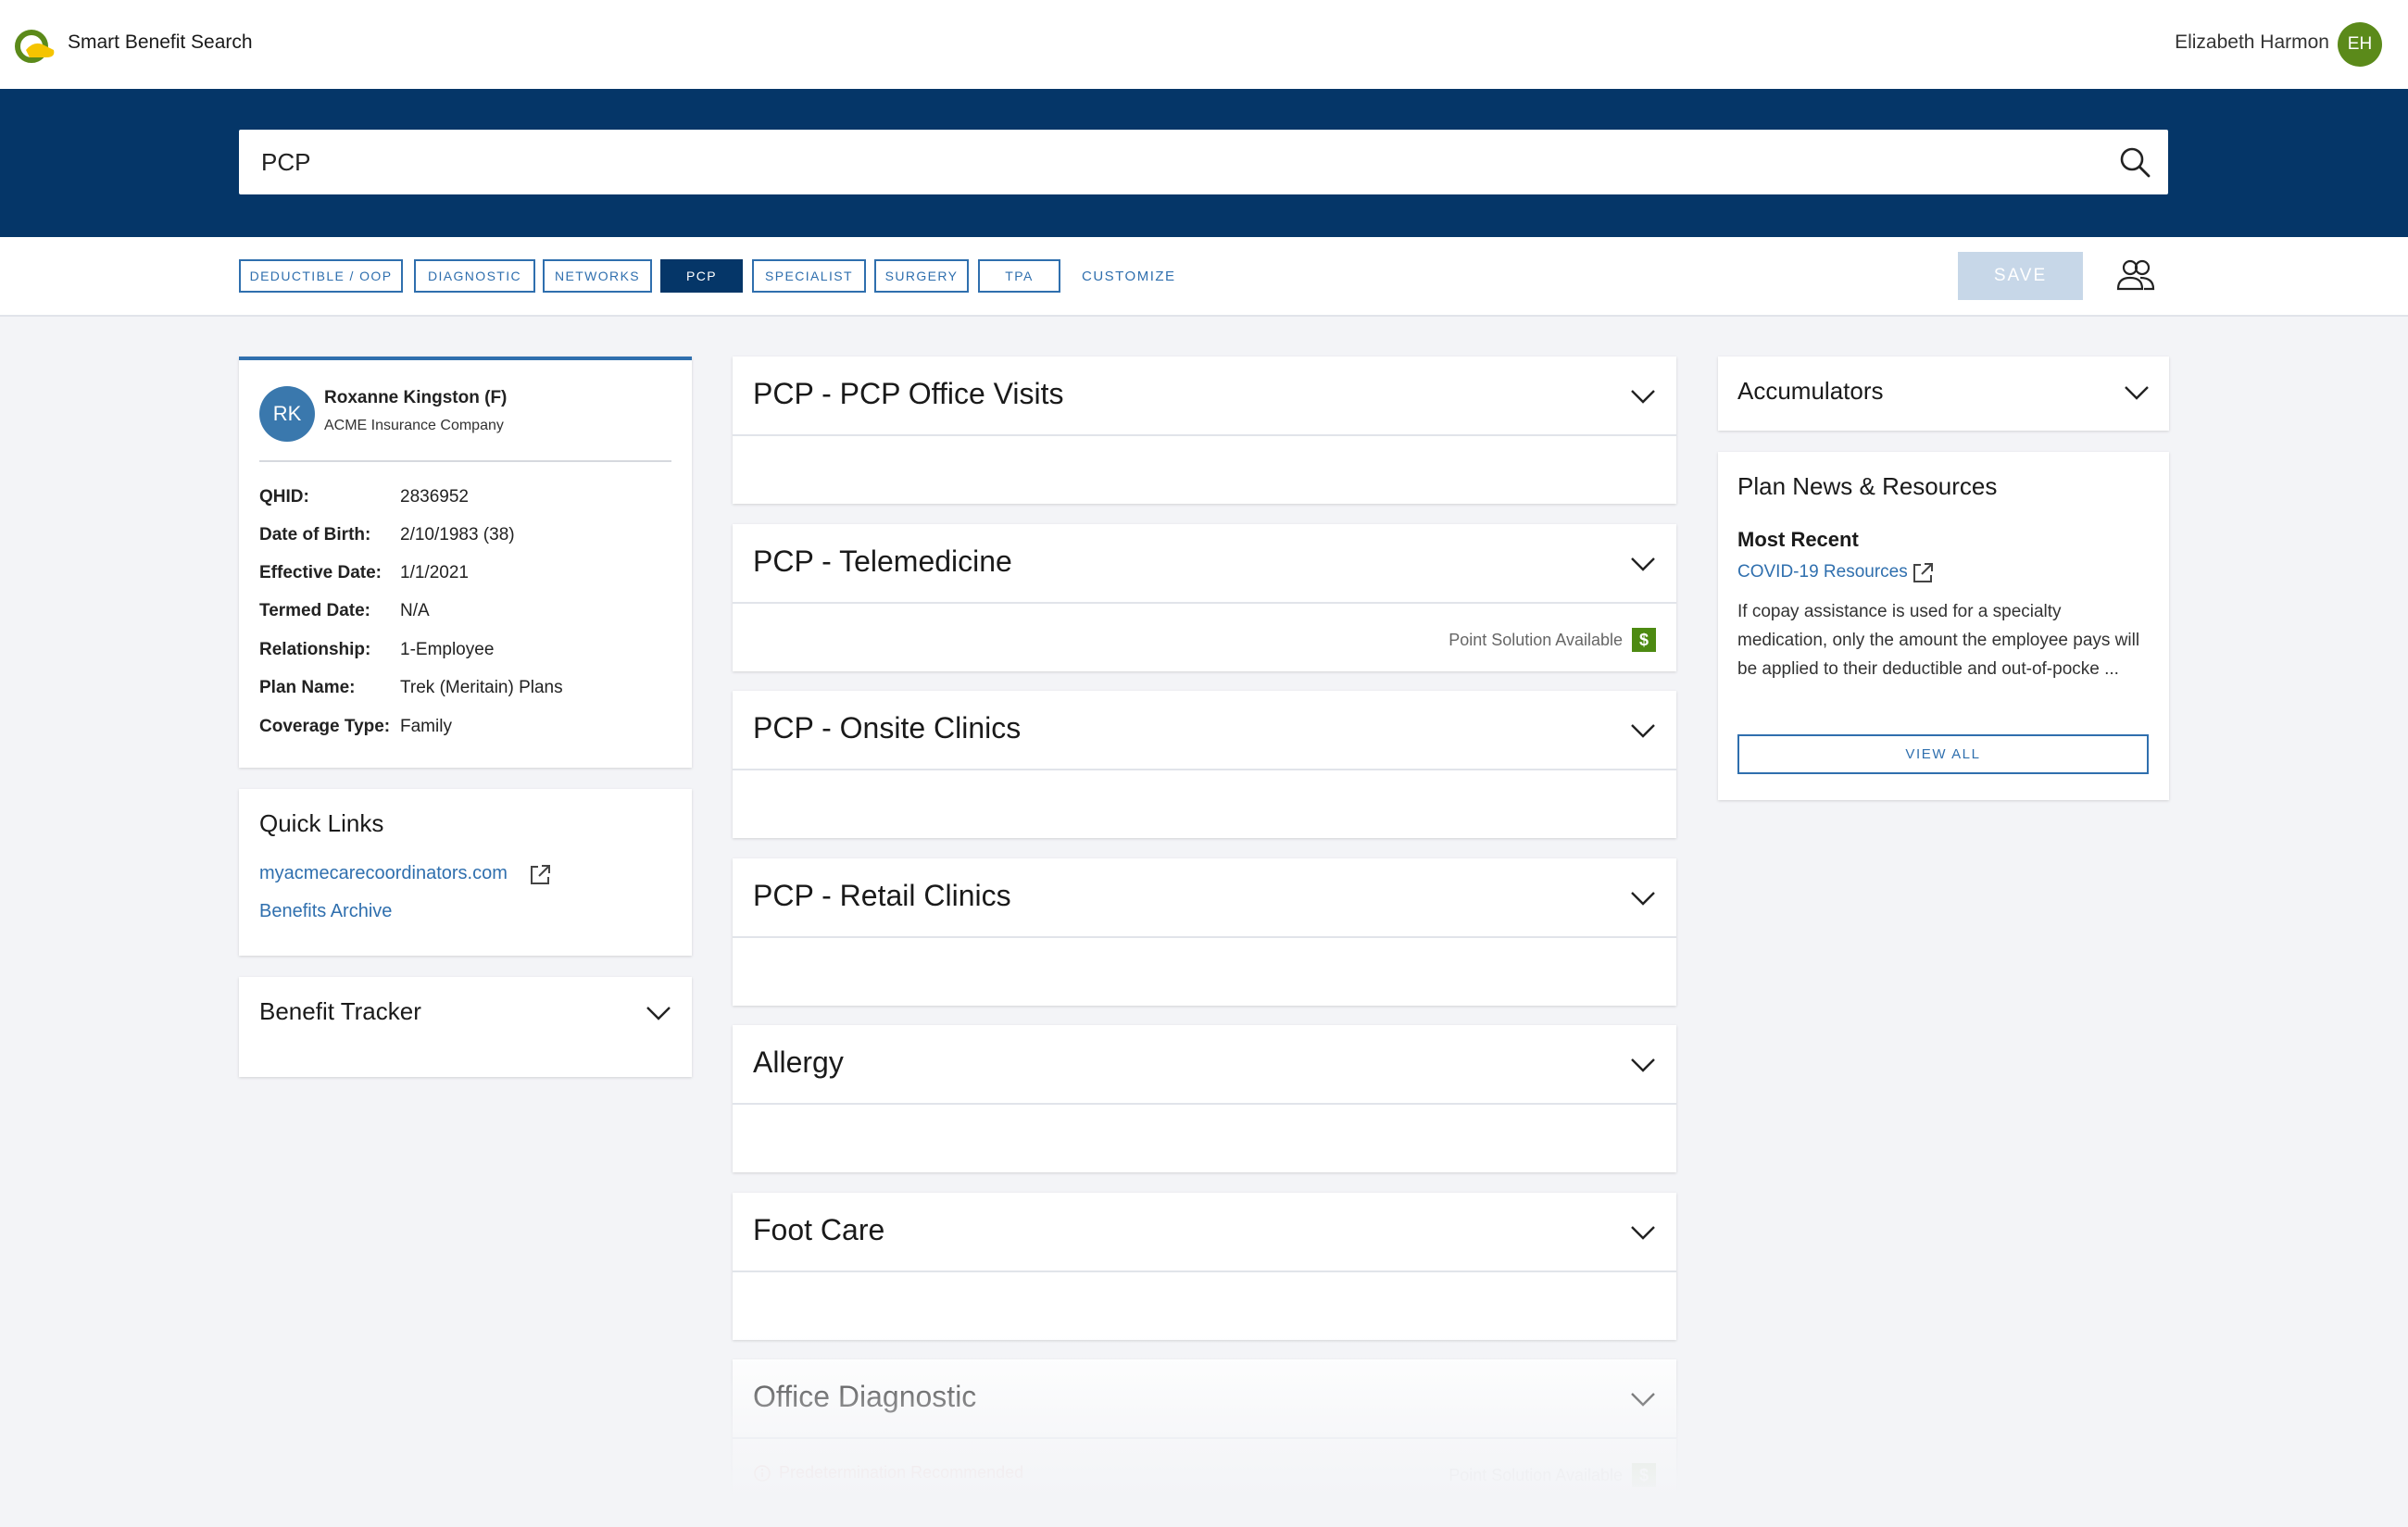 The image size is (2408, 1527). What do you see at coordinates (325, 911) in the screenshot?
I see `quick-link-benefits-archive: Benefits Archive` at bounding box center [325, 911].